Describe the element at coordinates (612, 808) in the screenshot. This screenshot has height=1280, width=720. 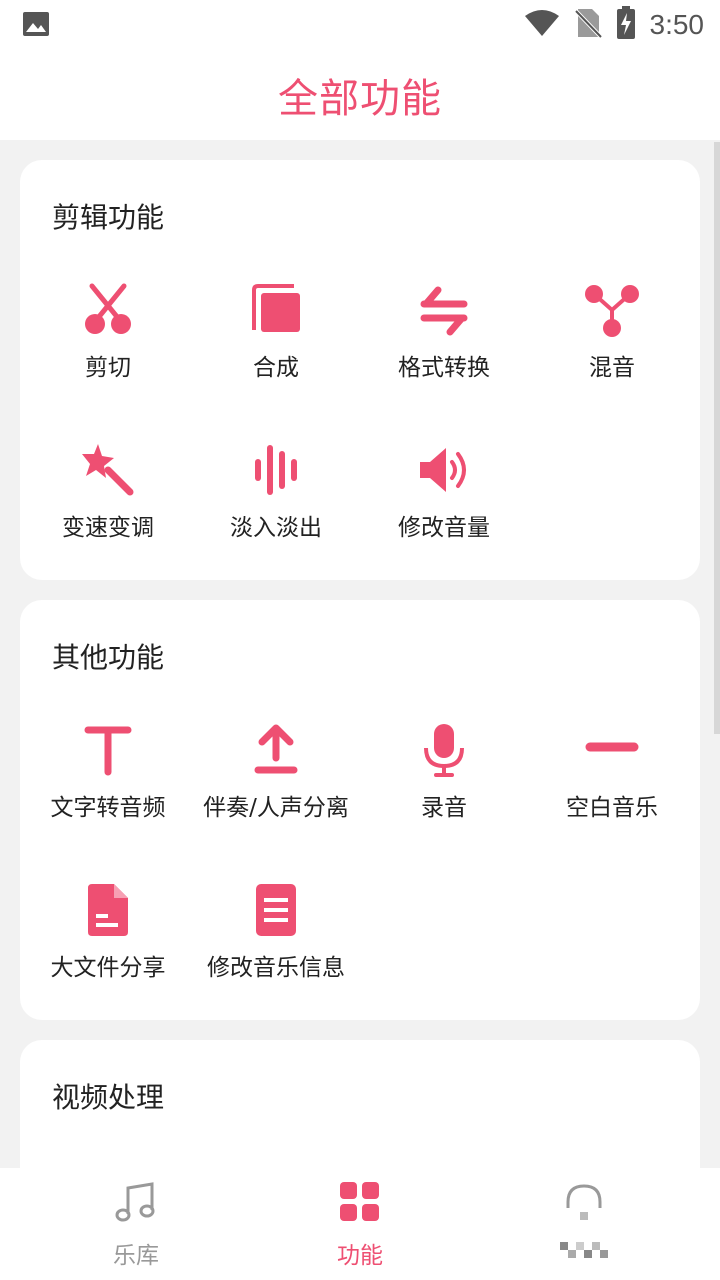
I see `feature-label: 空白音乐` at that location.